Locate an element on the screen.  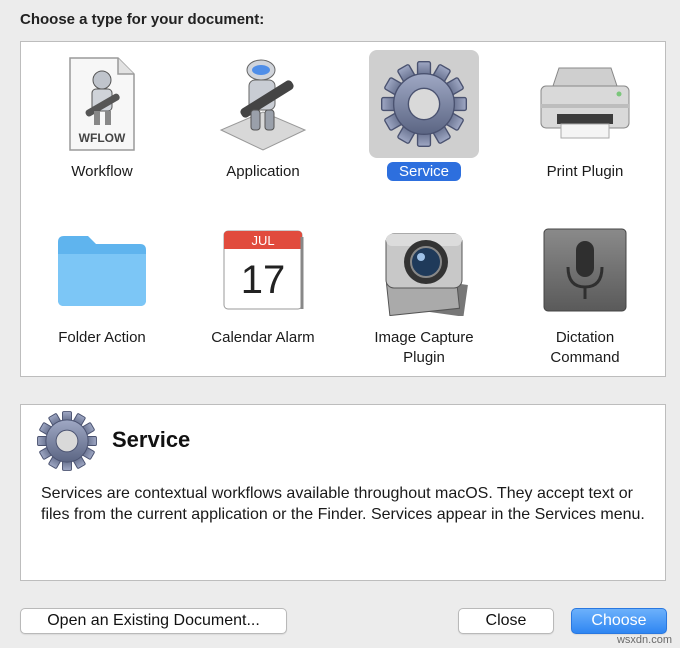
calendar-icon: JUL 17 is located at coordinates (263, 270).